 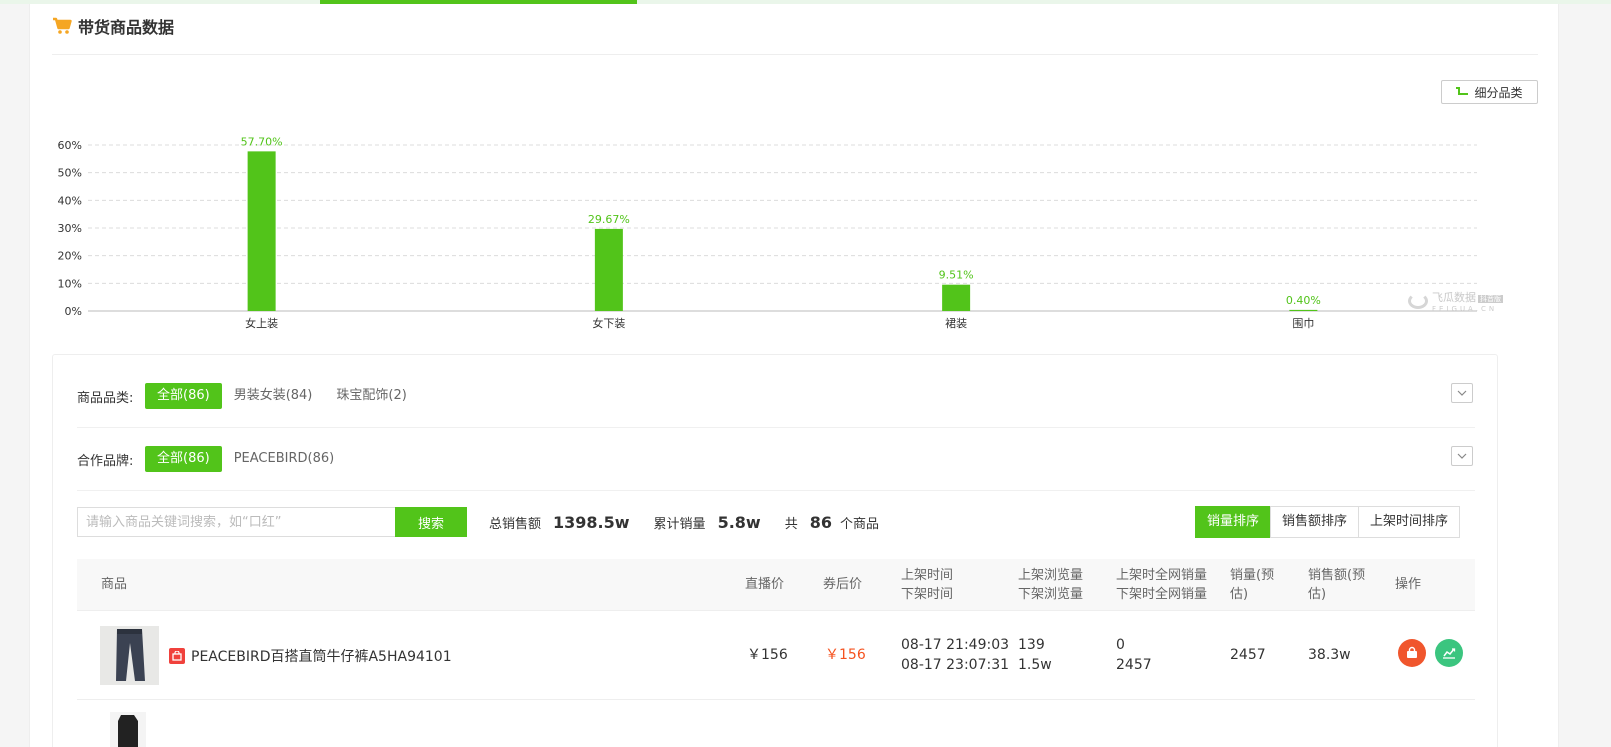 I want to click on category-expand-button, so click(x=1462, y=393).